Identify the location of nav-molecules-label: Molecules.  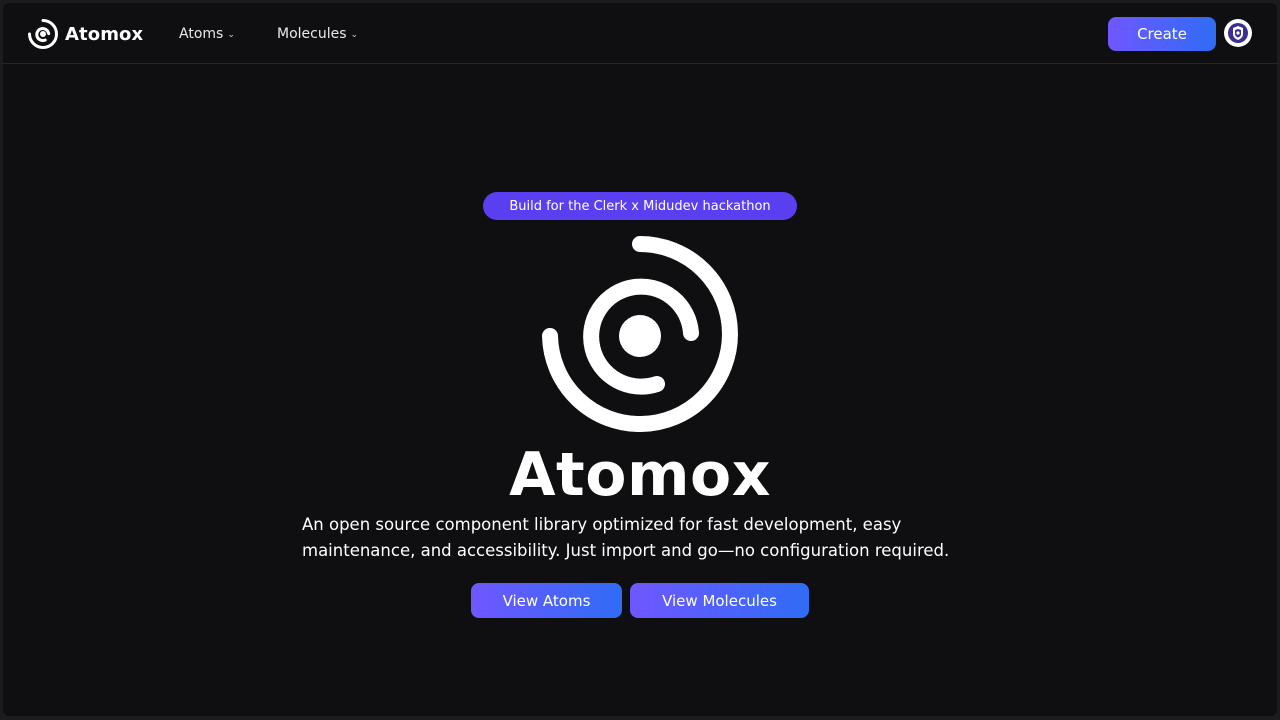
(312, 34).